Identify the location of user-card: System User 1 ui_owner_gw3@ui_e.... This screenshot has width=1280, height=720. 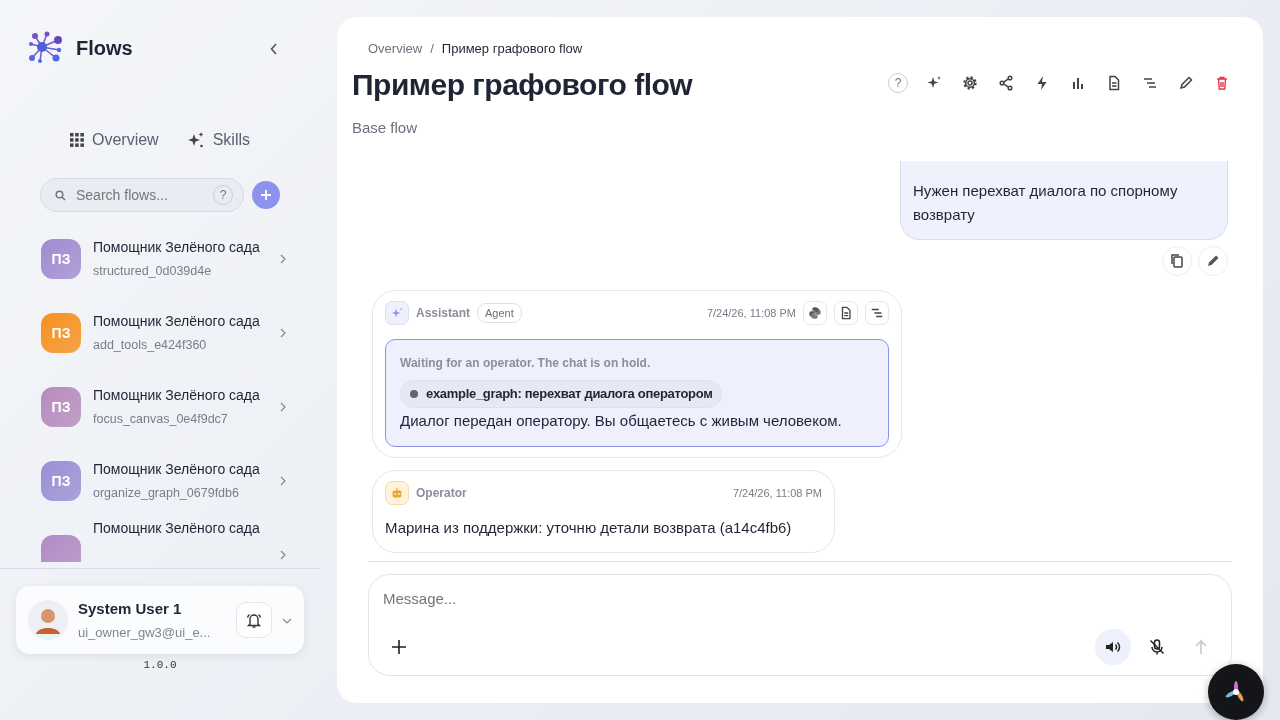
(160, 620).